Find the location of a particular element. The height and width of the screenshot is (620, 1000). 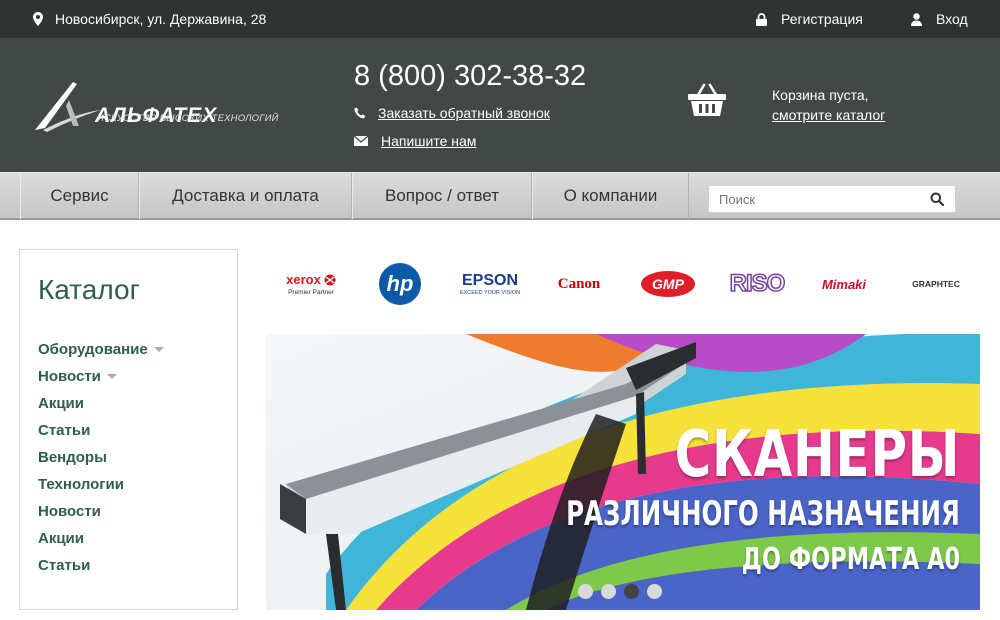

address-text: Новосибирск, ул. Державина, 28 is located at coordinates (161, 19).